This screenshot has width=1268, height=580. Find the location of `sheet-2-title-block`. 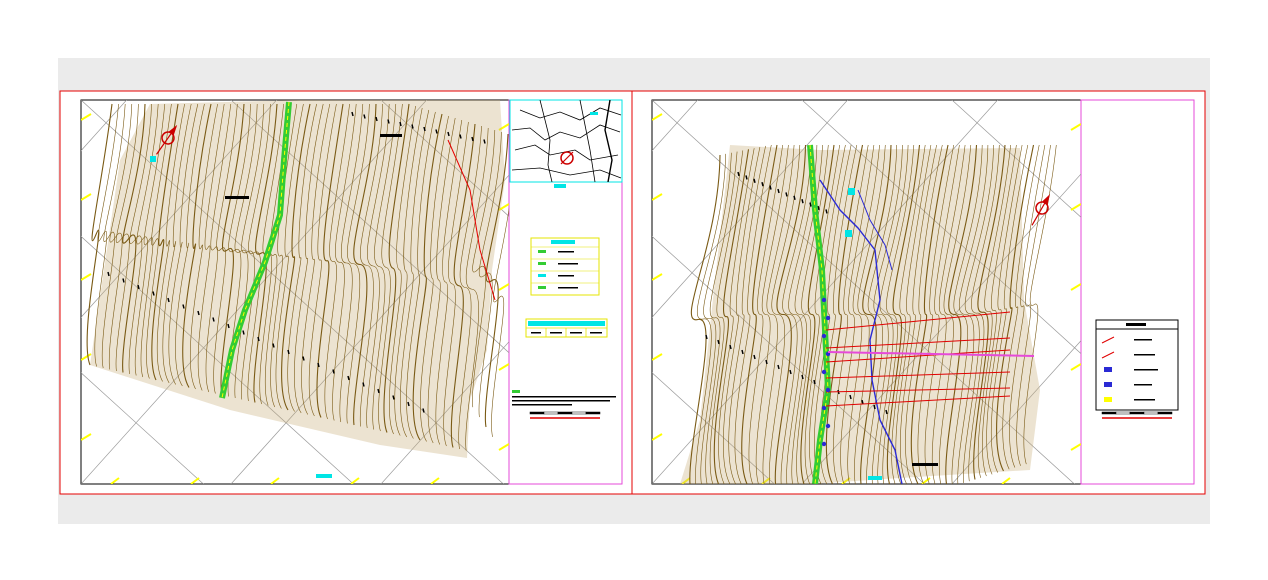

sheet-2-title-block is located at coordinates (1137, 292).